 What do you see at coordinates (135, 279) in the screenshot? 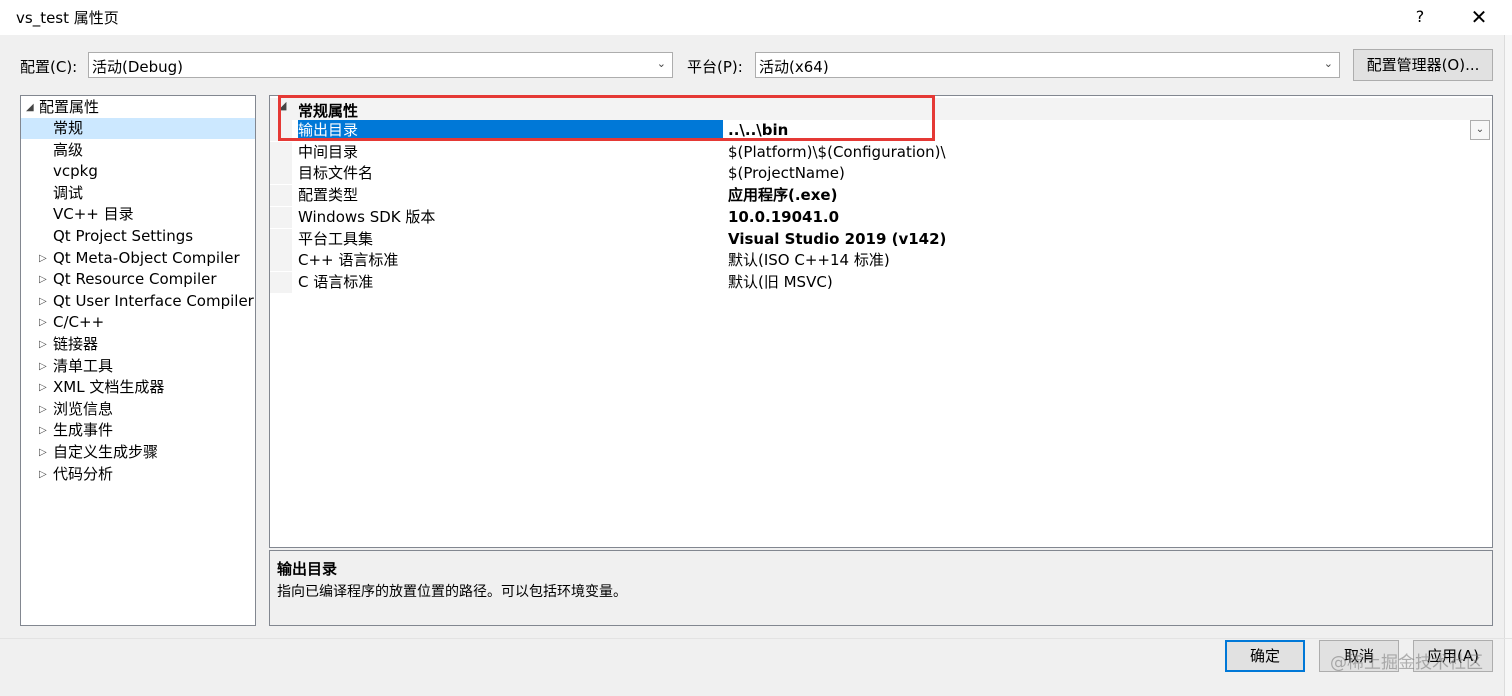
I see `tree-item-label: Qt Resource Compiler` at bounding box center [135, 279].